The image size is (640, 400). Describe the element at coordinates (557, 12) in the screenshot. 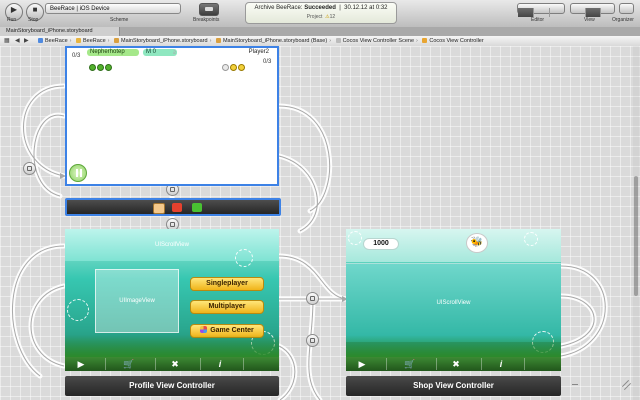

I see `version-editor-icon` at that location.